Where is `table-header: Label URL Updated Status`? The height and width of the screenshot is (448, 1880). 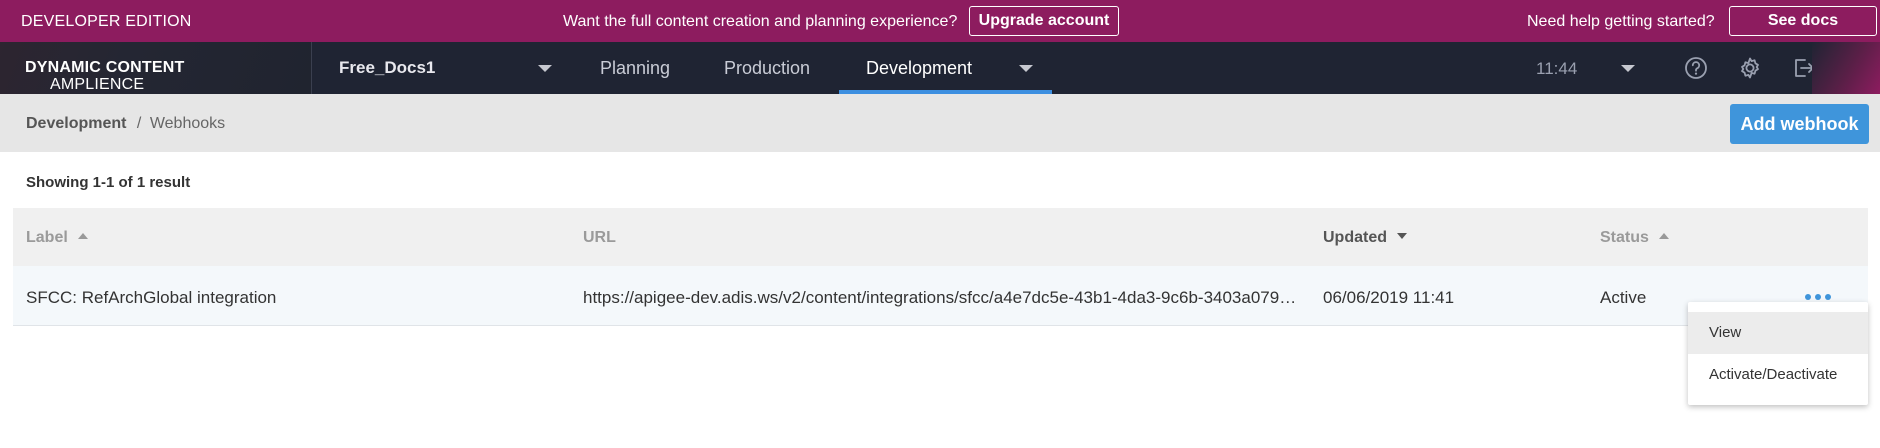 table-header: Label URL Updated Status is located at coordinates (940, 237).